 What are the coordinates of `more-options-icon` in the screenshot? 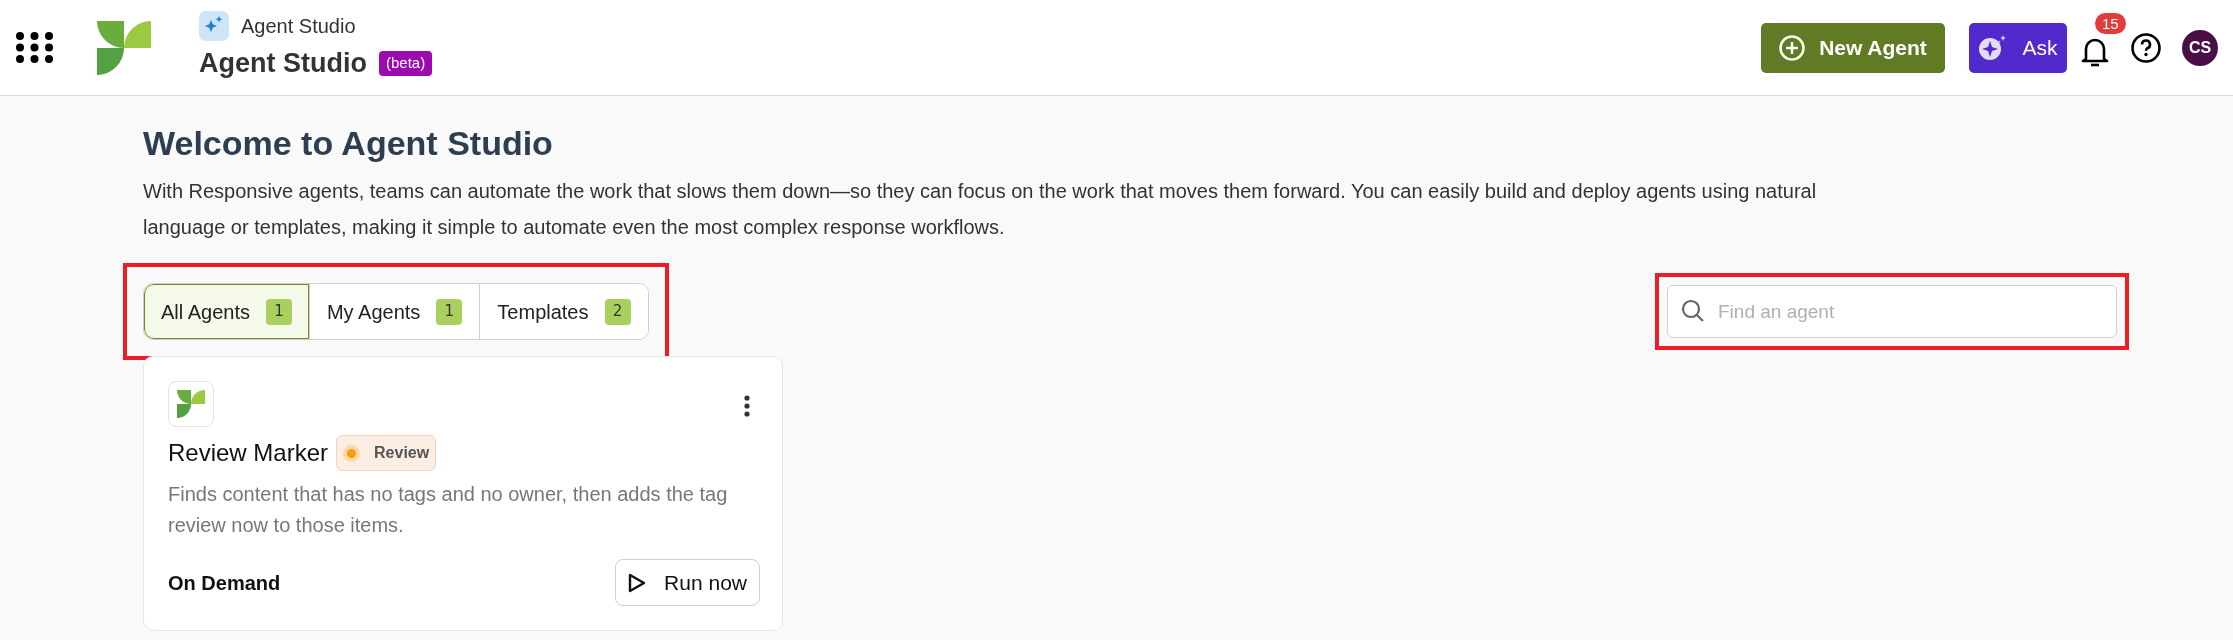 It's located at (747, 406).